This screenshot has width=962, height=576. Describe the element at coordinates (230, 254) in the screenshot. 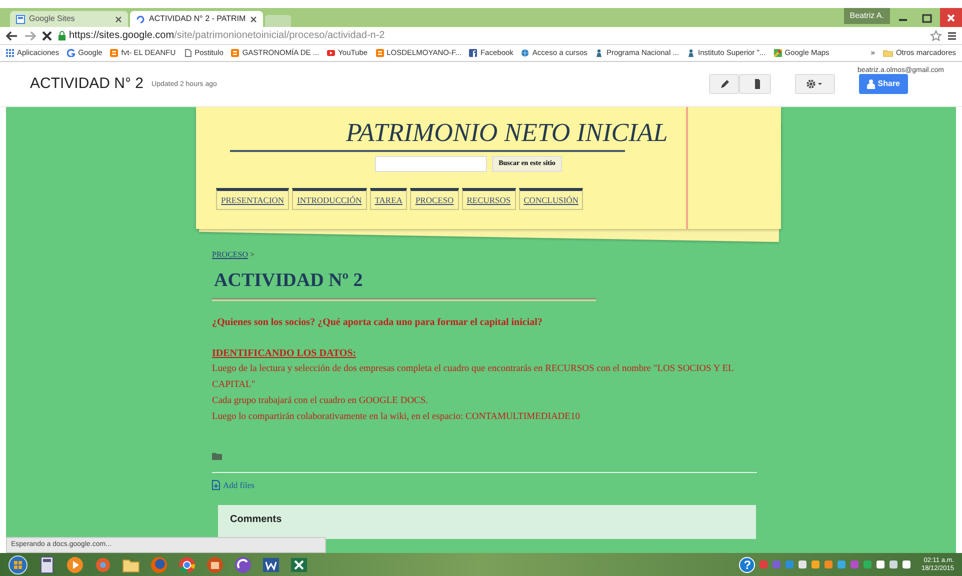

I see `breadcrumb-link: PROCESO` at that location.